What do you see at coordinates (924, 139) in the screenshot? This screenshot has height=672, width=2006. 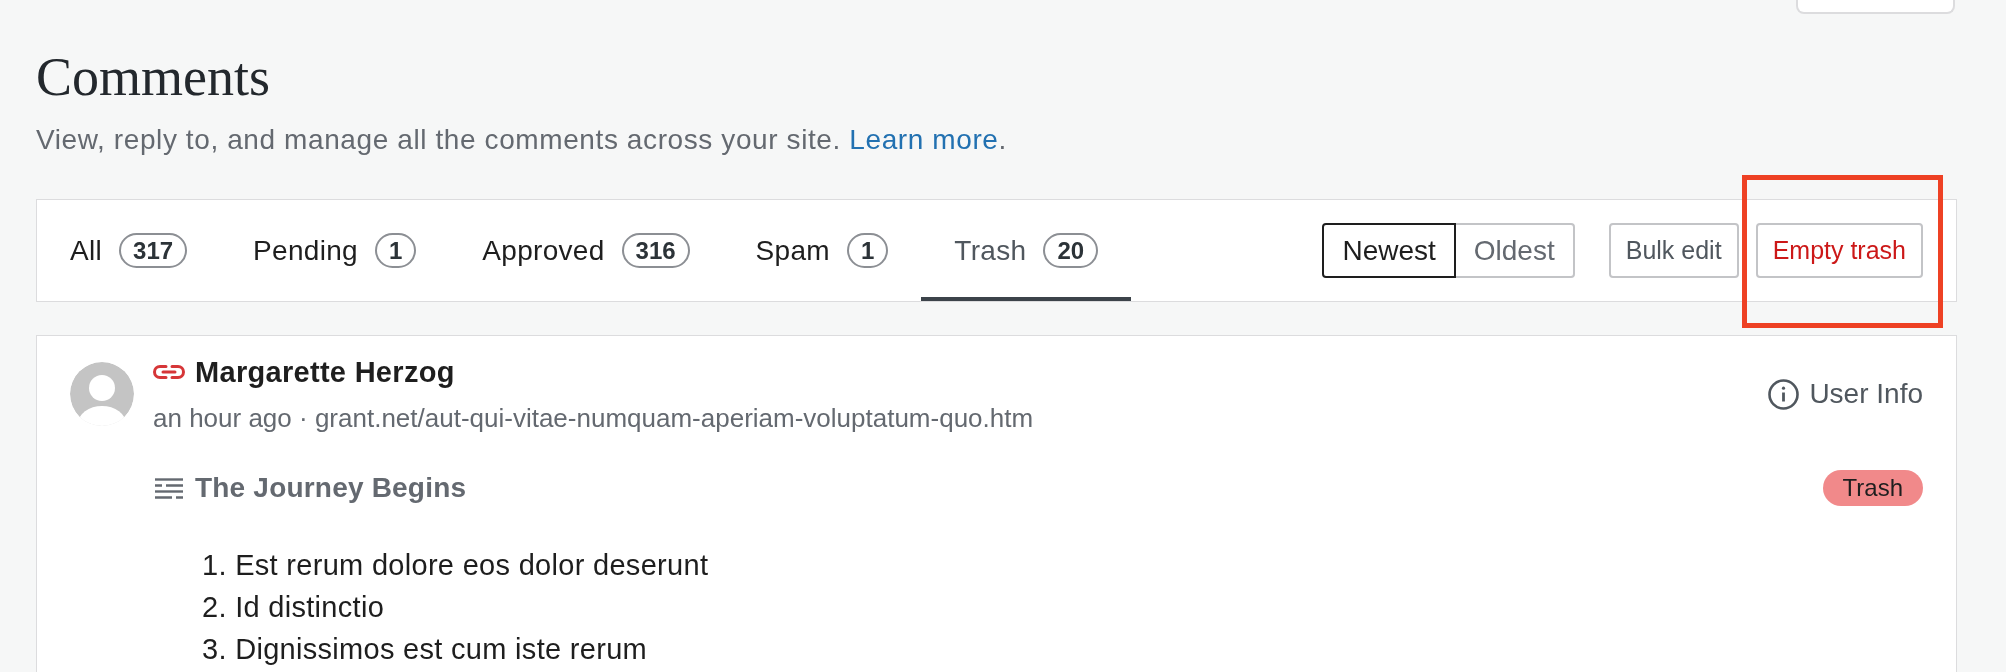 I see `learn-more-link: Learn more` at bounding box center [924, 139].